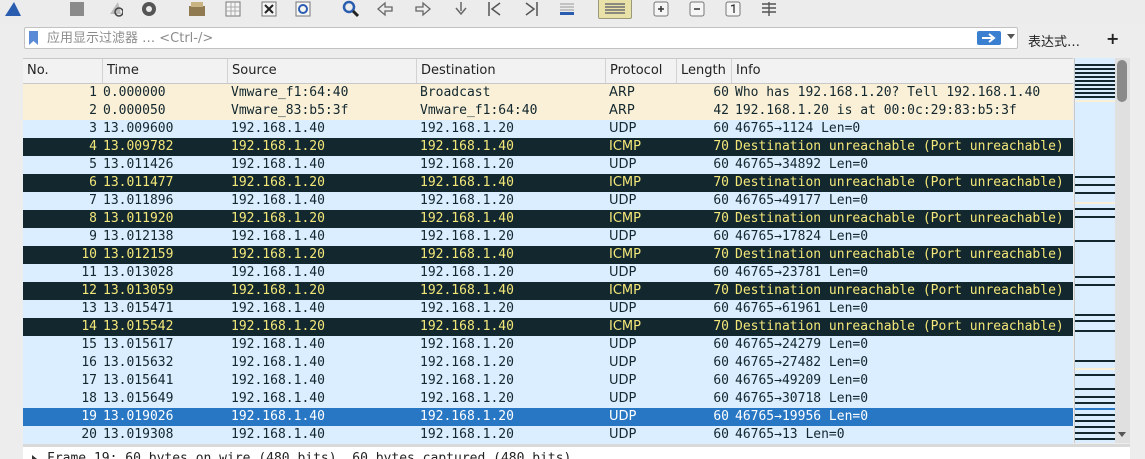 This screenshot has width=1145, height=459. Describe the element at coordinates (1094, 250) in the screenshot. I see `packet-minimap` at that location.